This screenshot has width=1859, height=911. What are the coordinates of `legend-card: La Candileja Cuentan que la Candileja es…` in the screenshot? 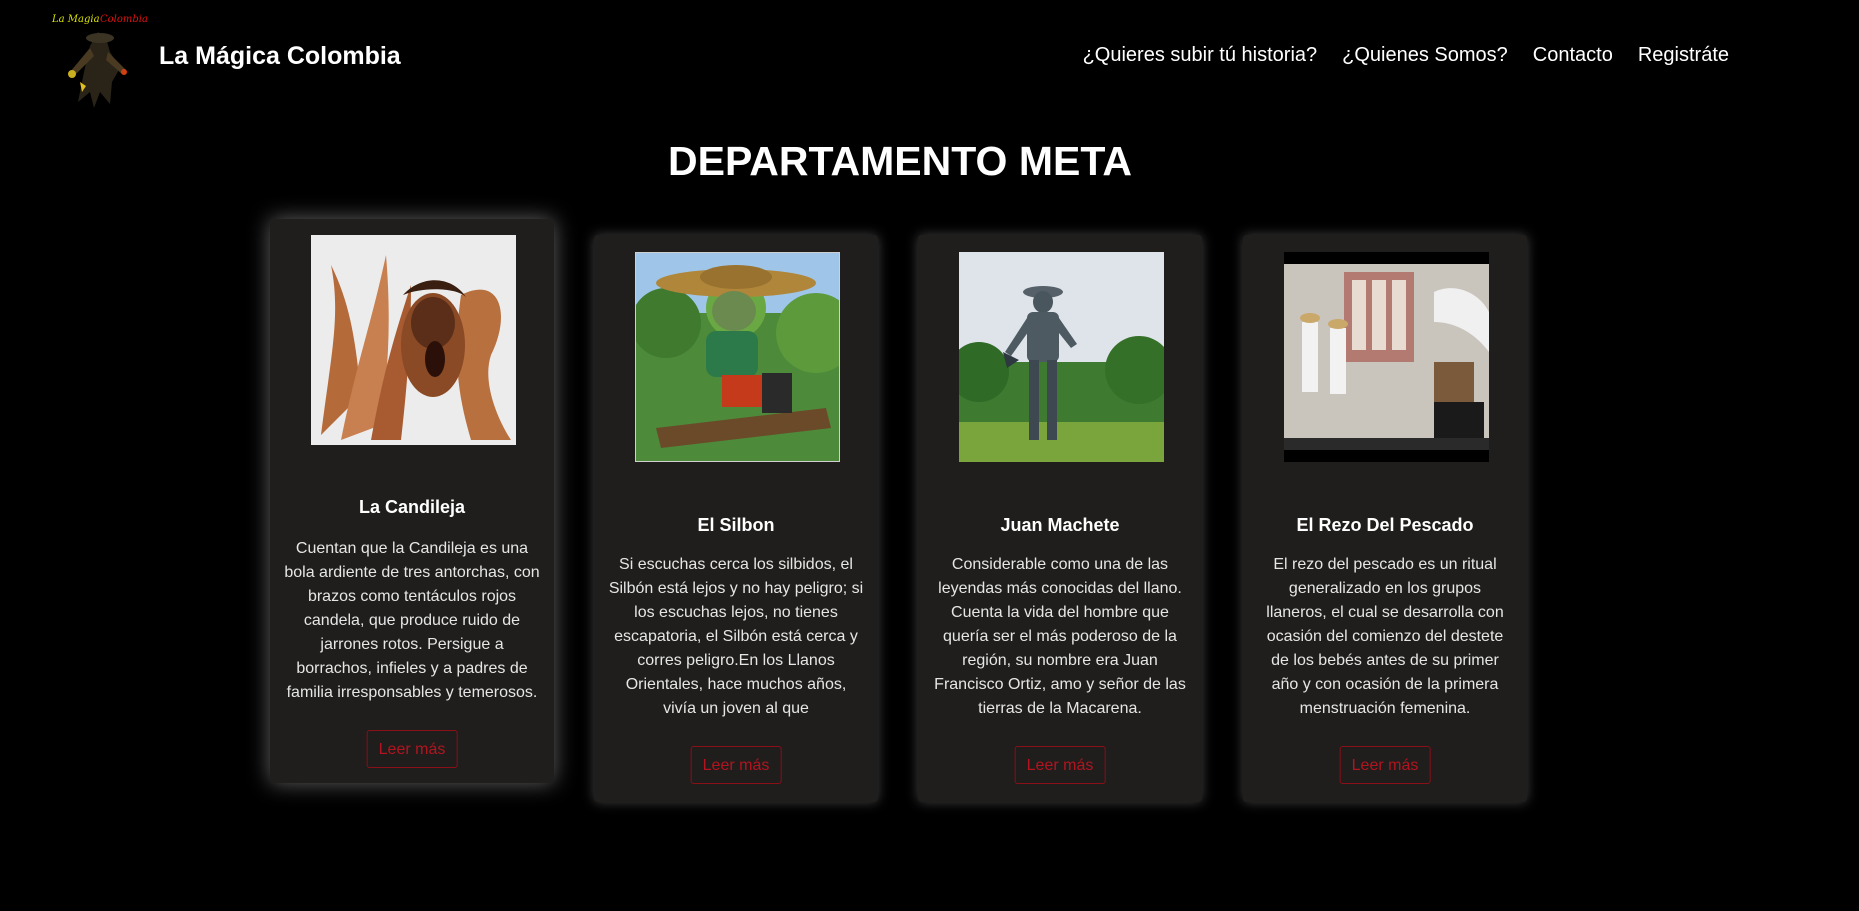 It's located at (412, 501).